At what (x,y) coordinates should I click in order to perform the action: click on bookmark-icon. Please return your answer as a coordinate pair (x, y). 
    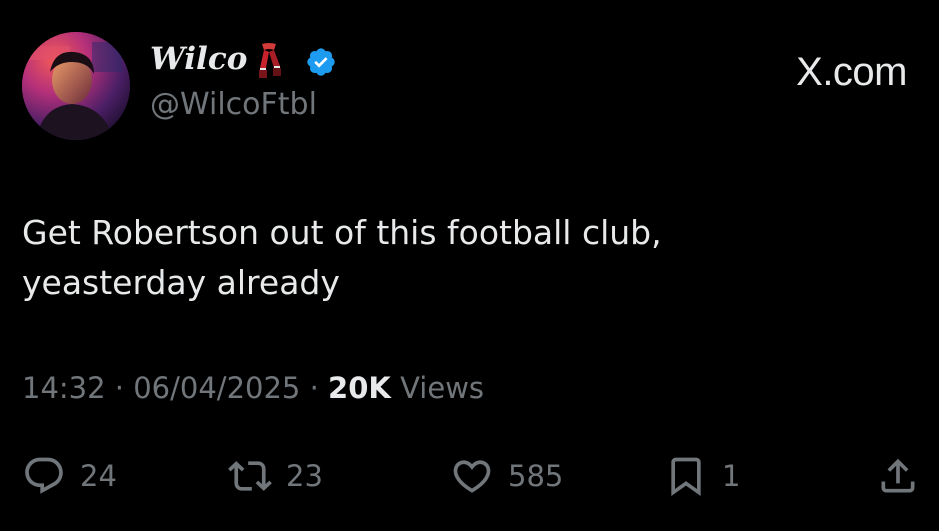
    Looking at the image, I should click on (686, 477).